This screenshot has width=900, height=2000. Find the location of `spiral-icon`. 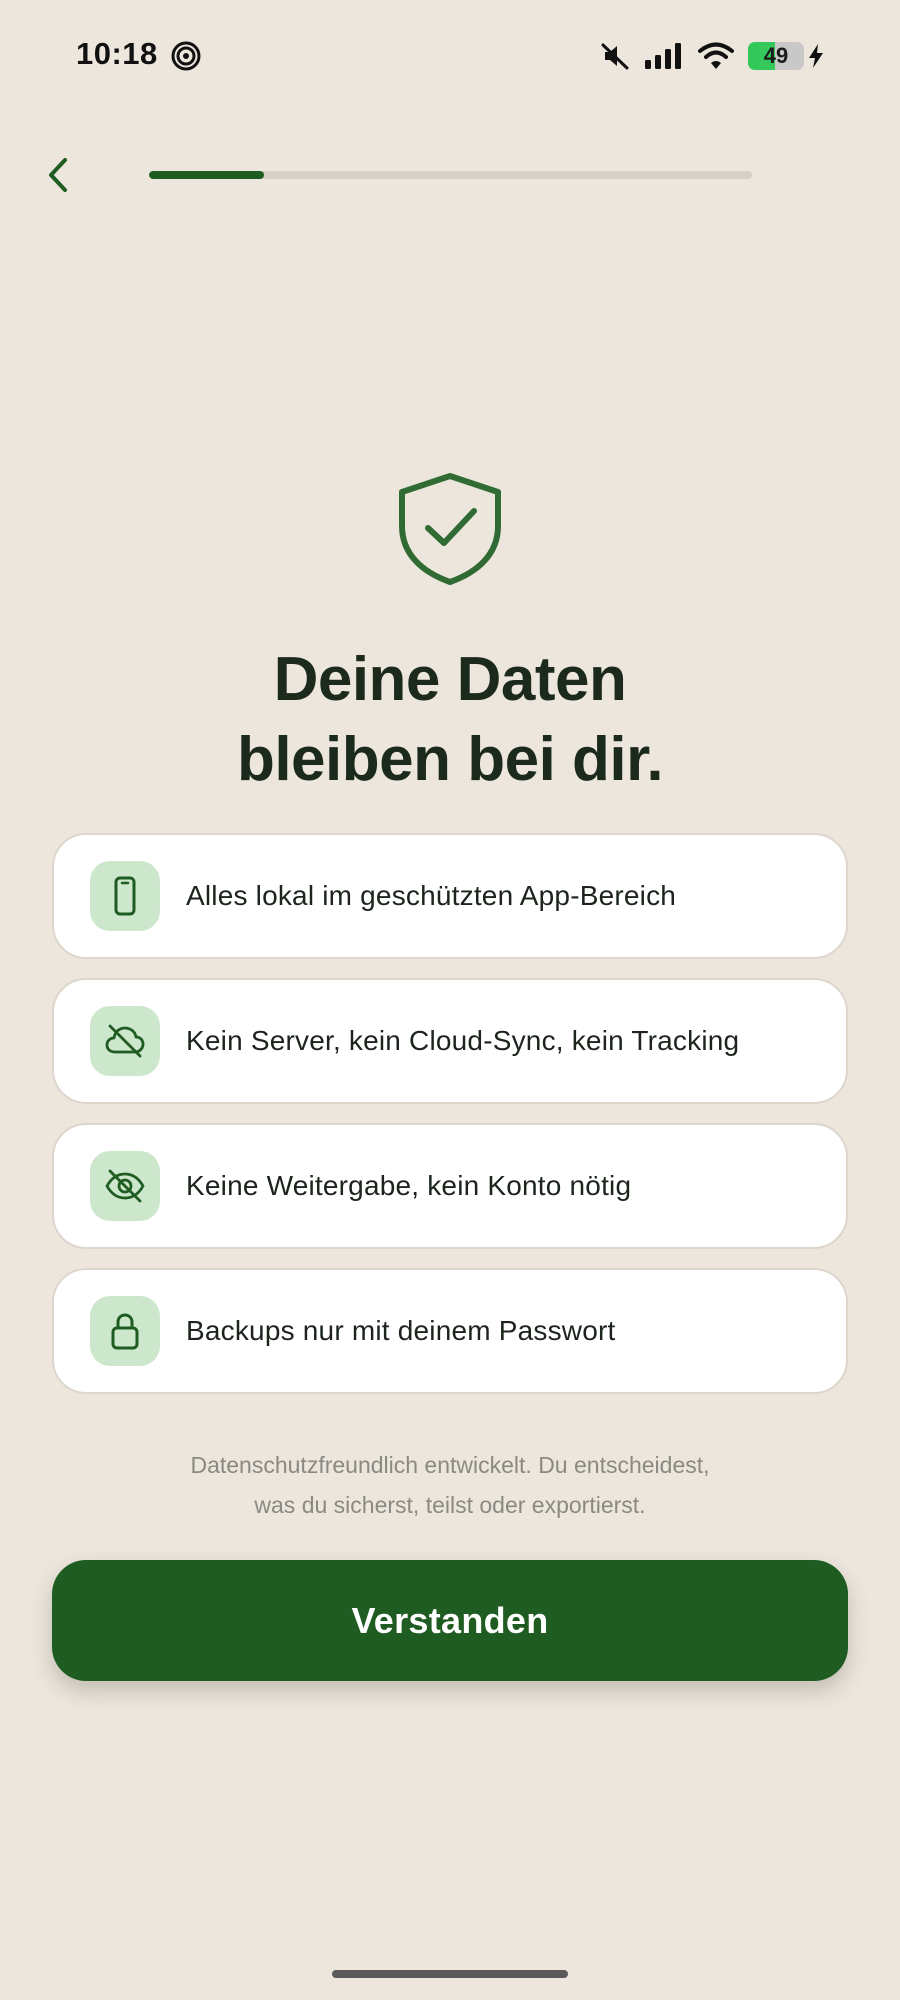

spiral-icon is located at coordinates (186, 56).